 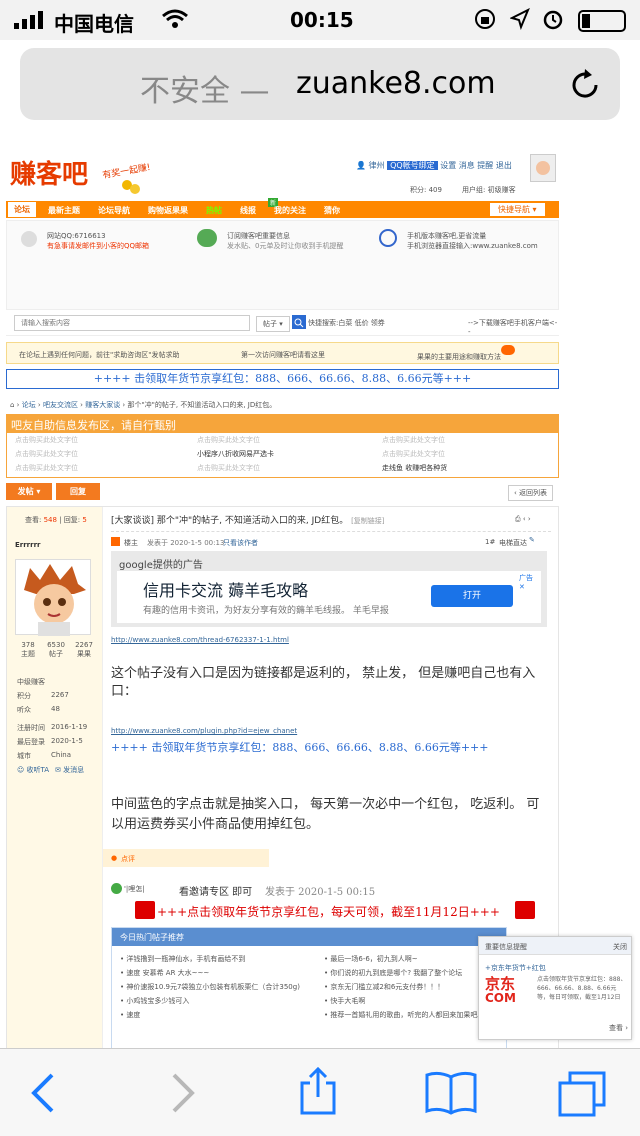 I want to click on hot-post-item: • 最后一场6-6，初九到人啊~, so click(x=371, y=959).